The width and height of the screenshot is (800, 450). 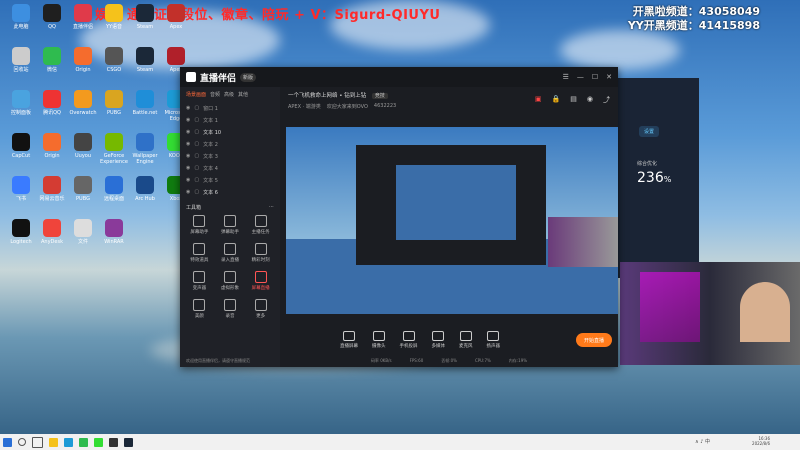 What do you see at coordinates (52, 232) in the screenshot?
I see `desktop-icon: AnyDesk` at bounding box center [52, 232].